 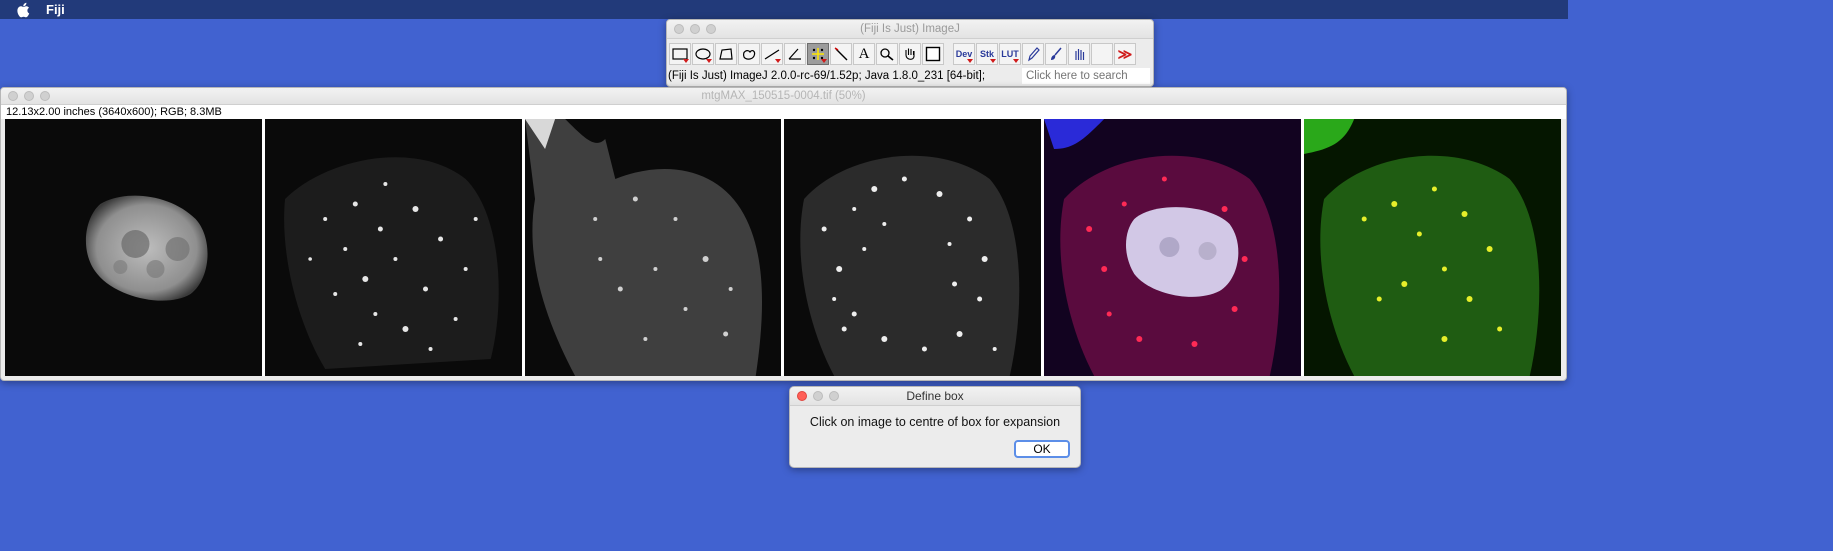 I want to click on freehand-tool, so click(x=749, y=54).